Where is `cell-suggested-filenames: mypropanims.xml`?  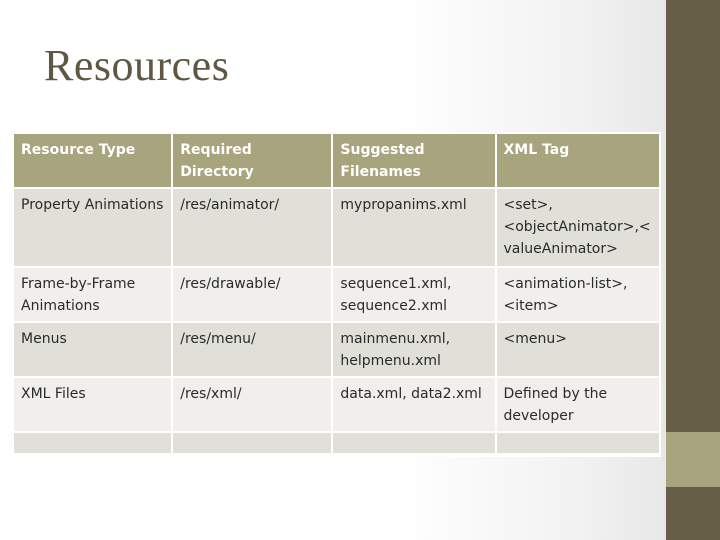
cell-suggested-filenames: mypropanims.xml is located at coordinates (415, 228).